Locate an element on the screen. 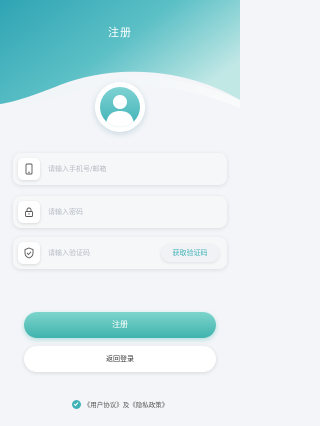  verification-code-field: 获取验证码 is located at coordinates (120, 253).